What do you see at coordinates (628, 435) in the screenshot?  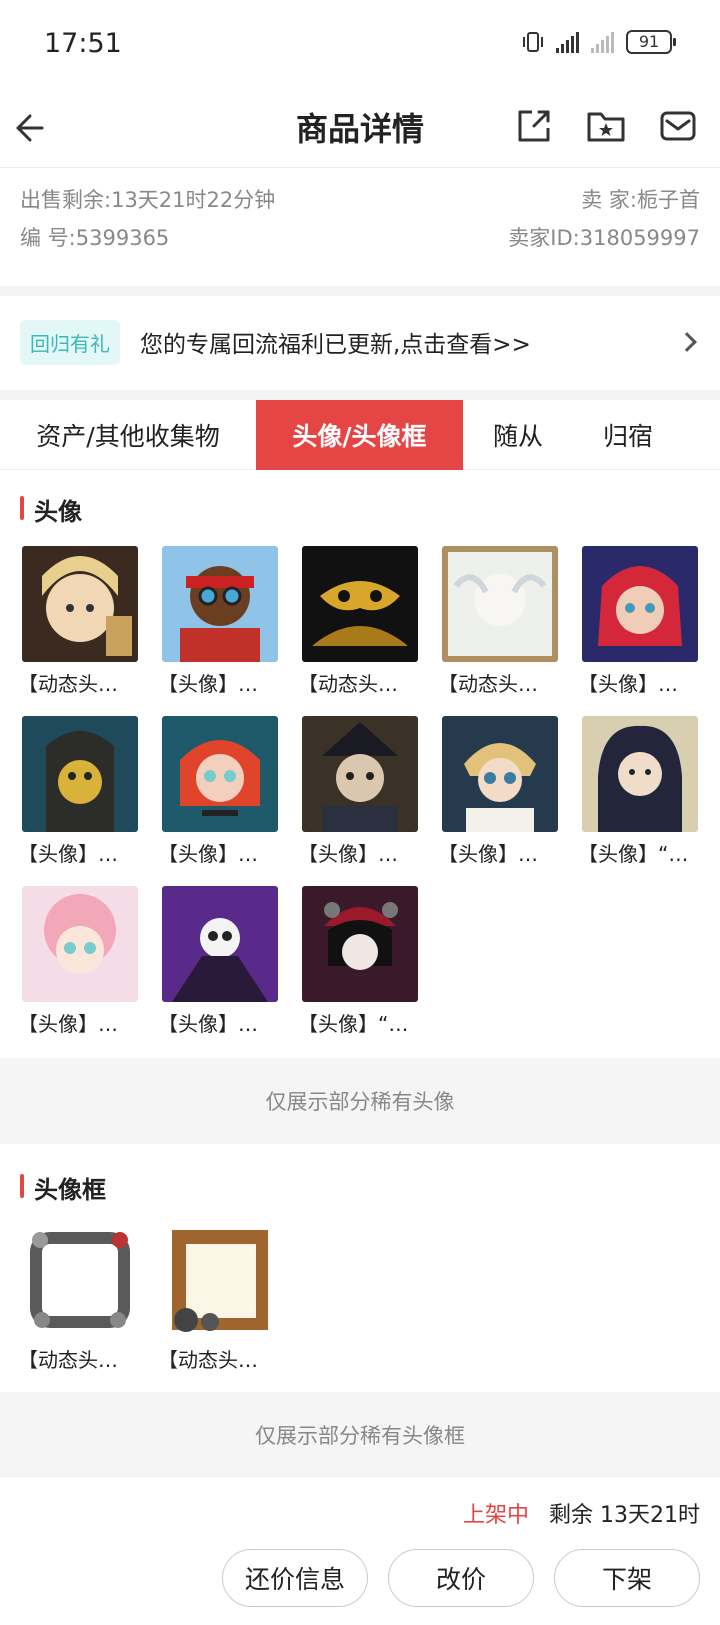 I see `tab-home: 归宿` at bounding box center [628, 435].